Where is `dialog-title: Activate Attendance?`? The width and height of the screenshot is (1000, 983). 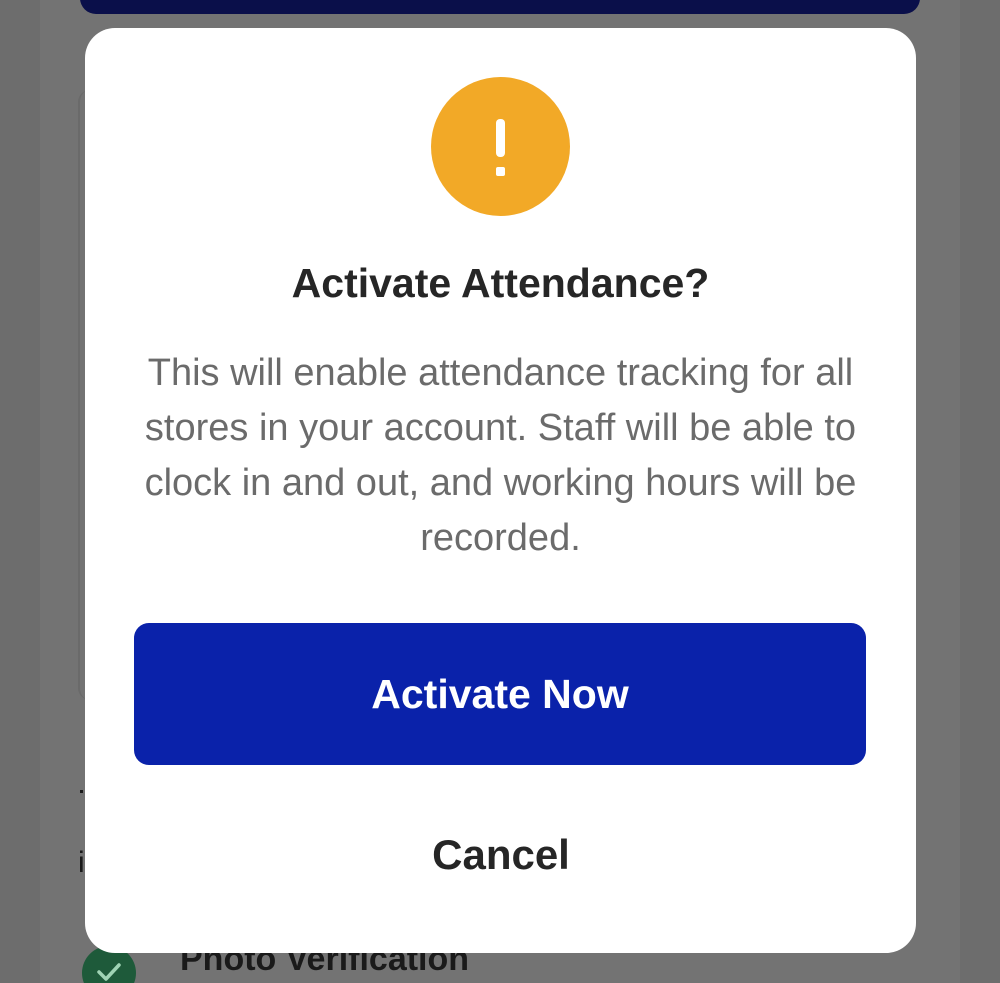
dialog-title: Activate Attendance? is located at coordinates (500, 283).